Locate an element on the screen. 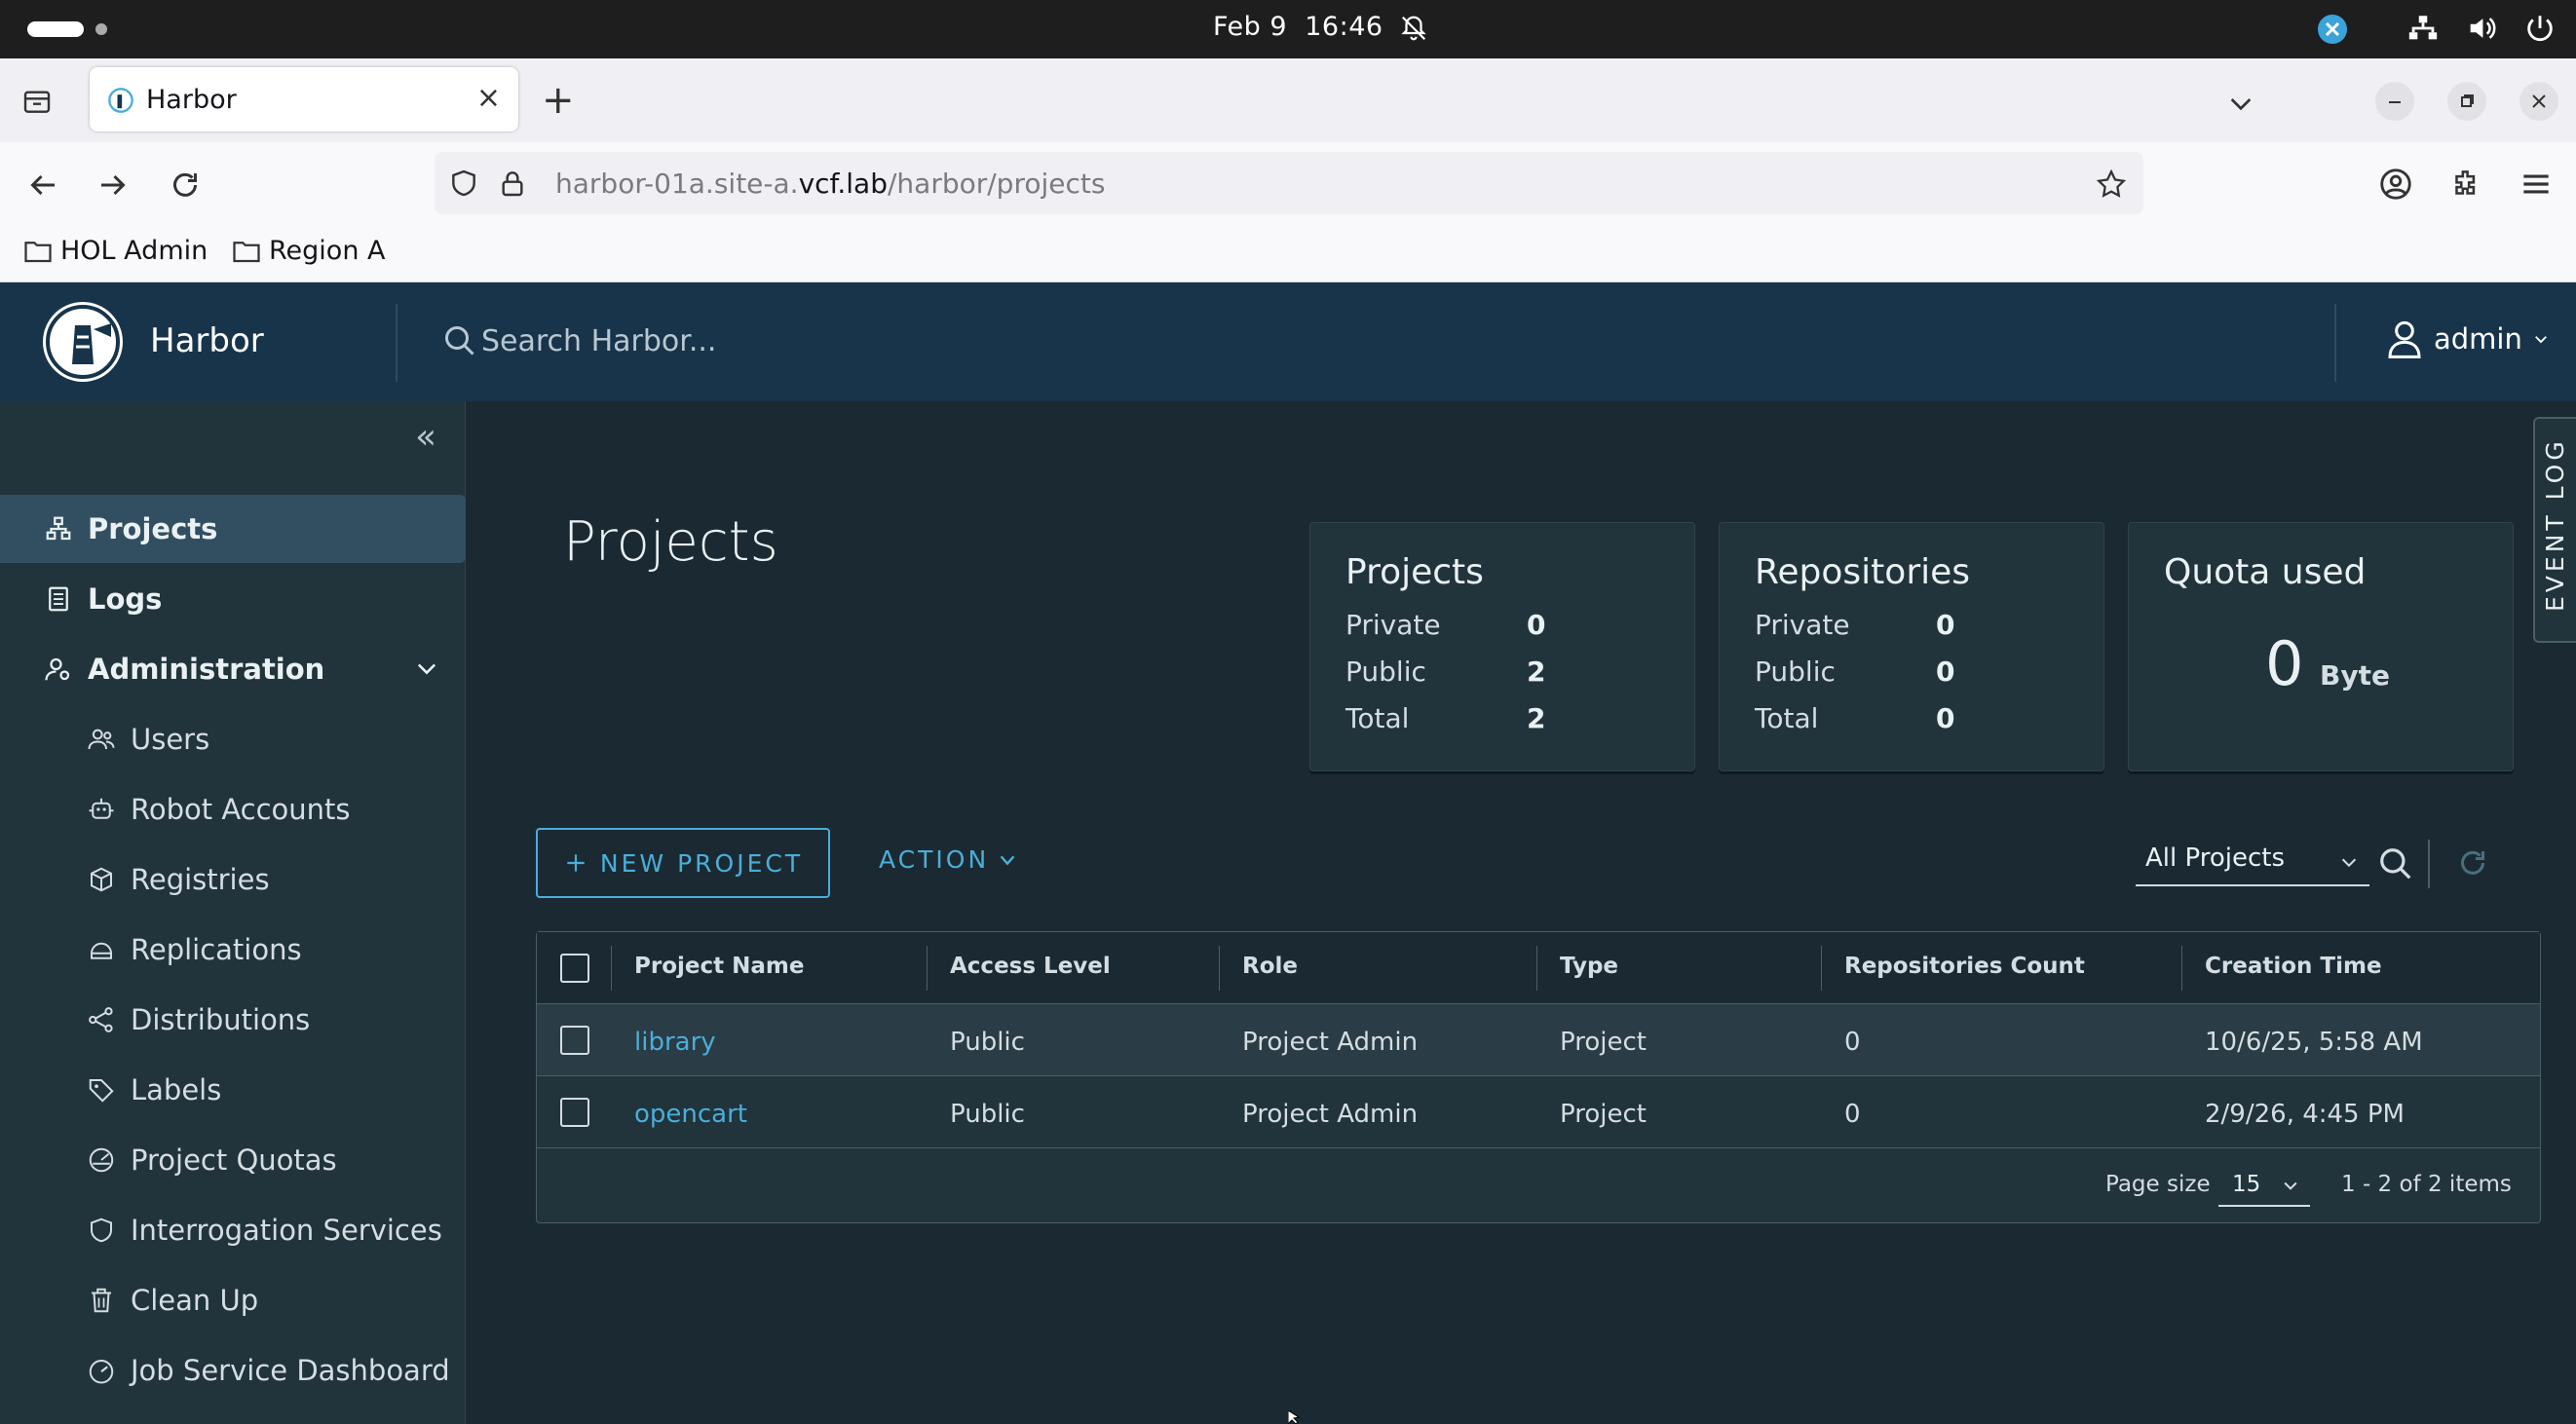 The height and width of the screenshot is (1424, 2576). sidebar-item-interrogation-services: Interrogation Services is located at coordinates (233, 1230).